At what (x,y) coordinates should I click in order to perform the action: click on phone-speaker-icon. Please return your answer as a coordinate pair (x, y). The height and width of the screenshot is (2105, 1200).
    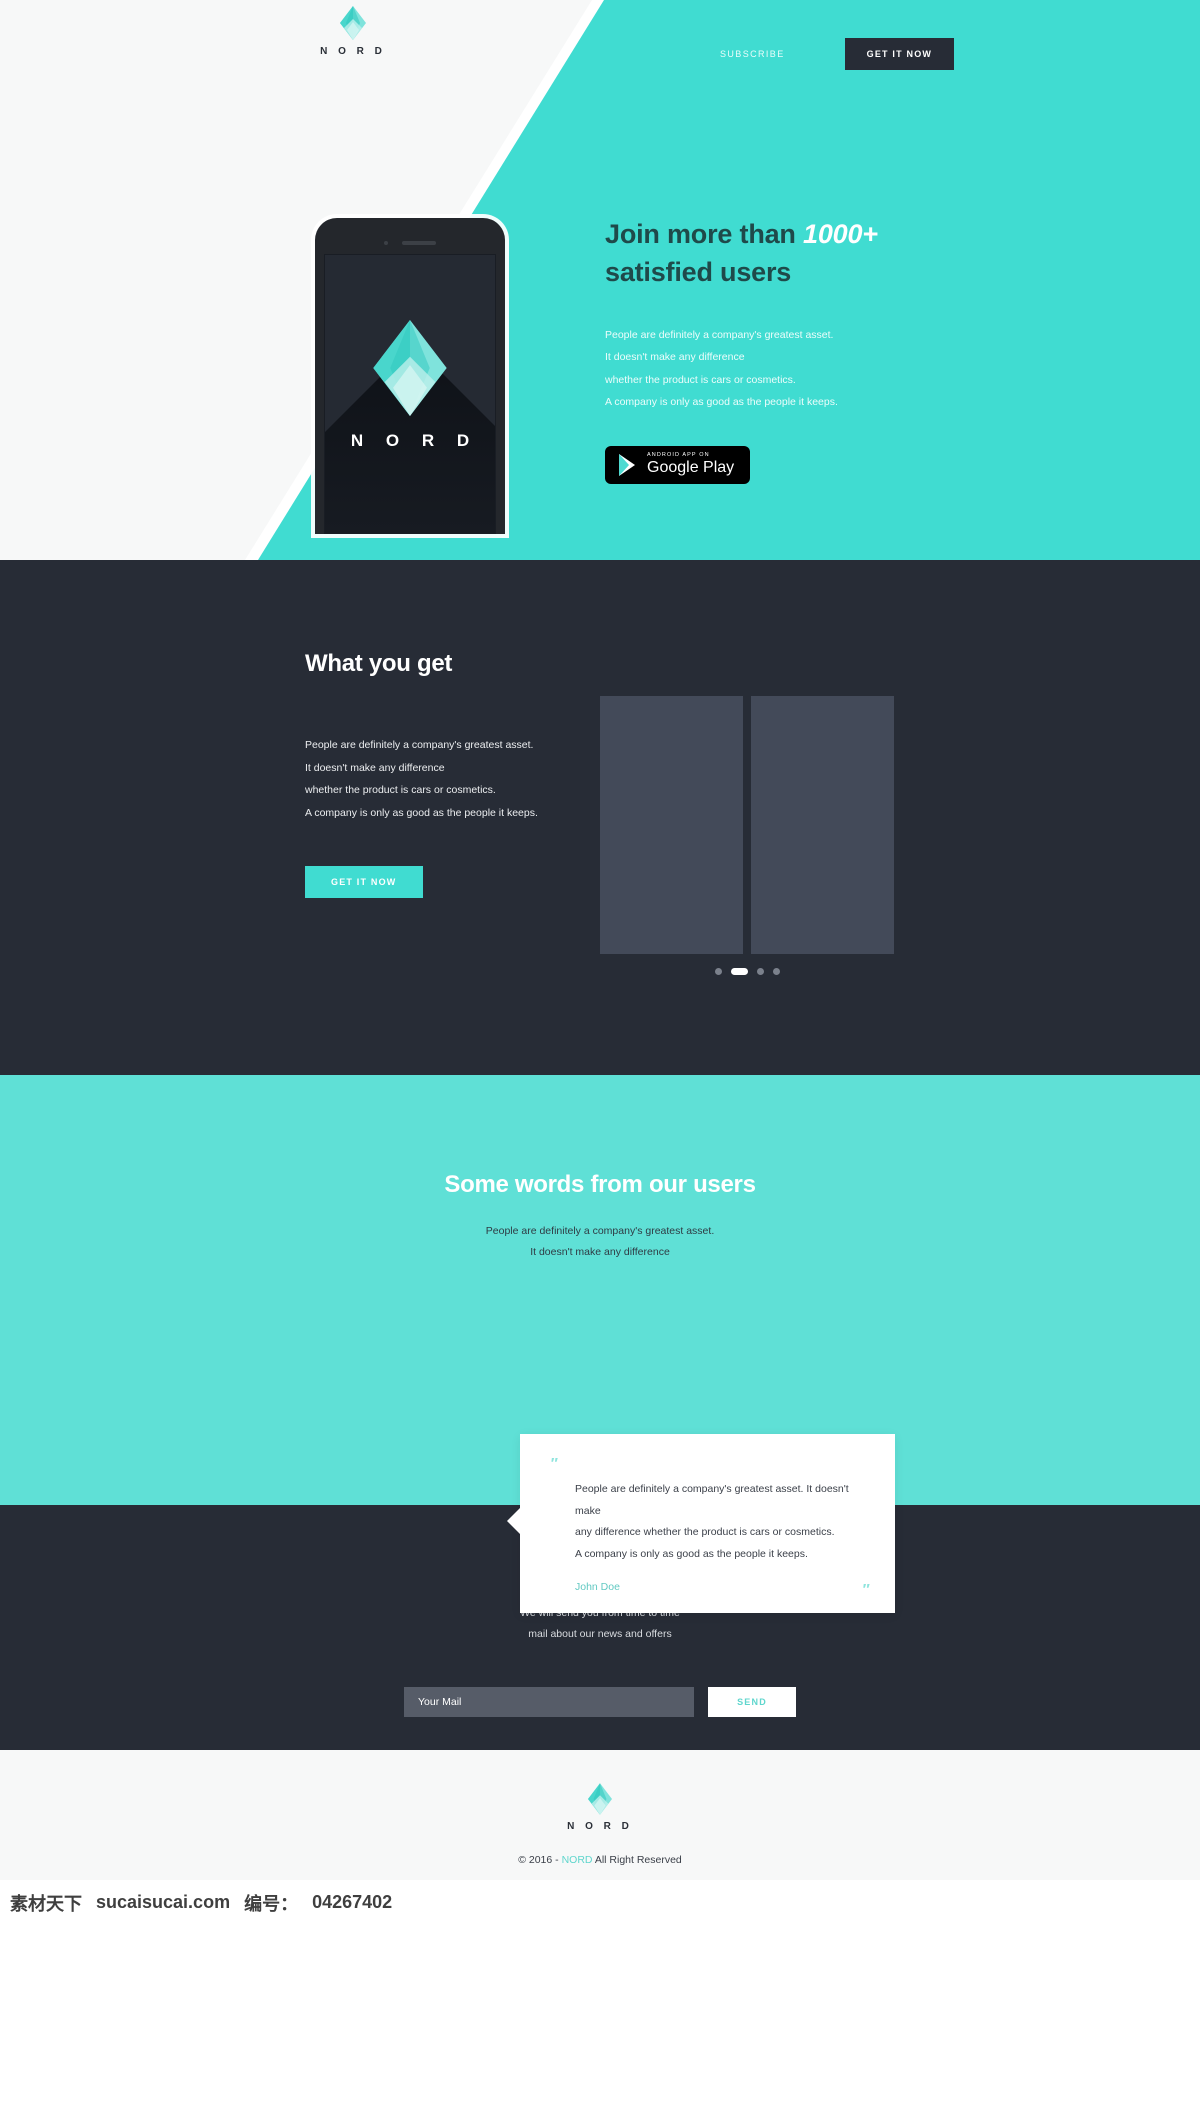
    Looking at the image, I should click on (419, 243).